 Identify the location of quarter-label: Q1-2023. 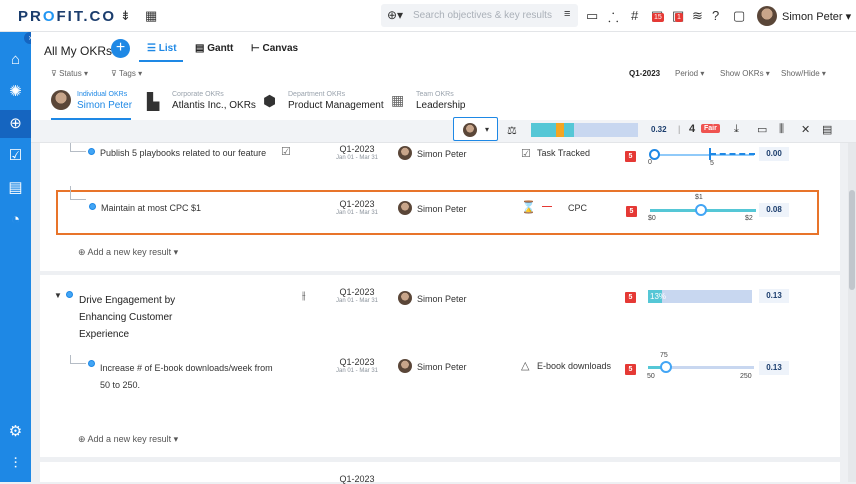
(644, 73).